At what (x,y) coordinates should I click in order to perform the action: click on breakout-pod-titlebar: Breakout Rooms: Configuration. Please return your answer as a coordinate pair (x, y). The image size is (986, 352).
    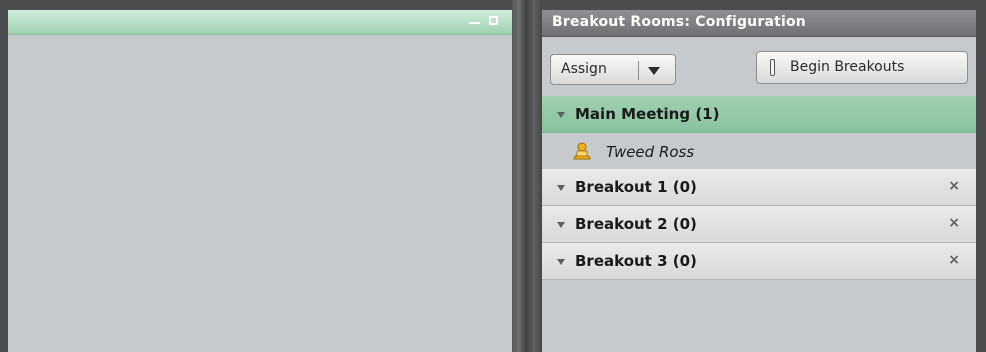
    Looking at the image, I should click on (759, 23).